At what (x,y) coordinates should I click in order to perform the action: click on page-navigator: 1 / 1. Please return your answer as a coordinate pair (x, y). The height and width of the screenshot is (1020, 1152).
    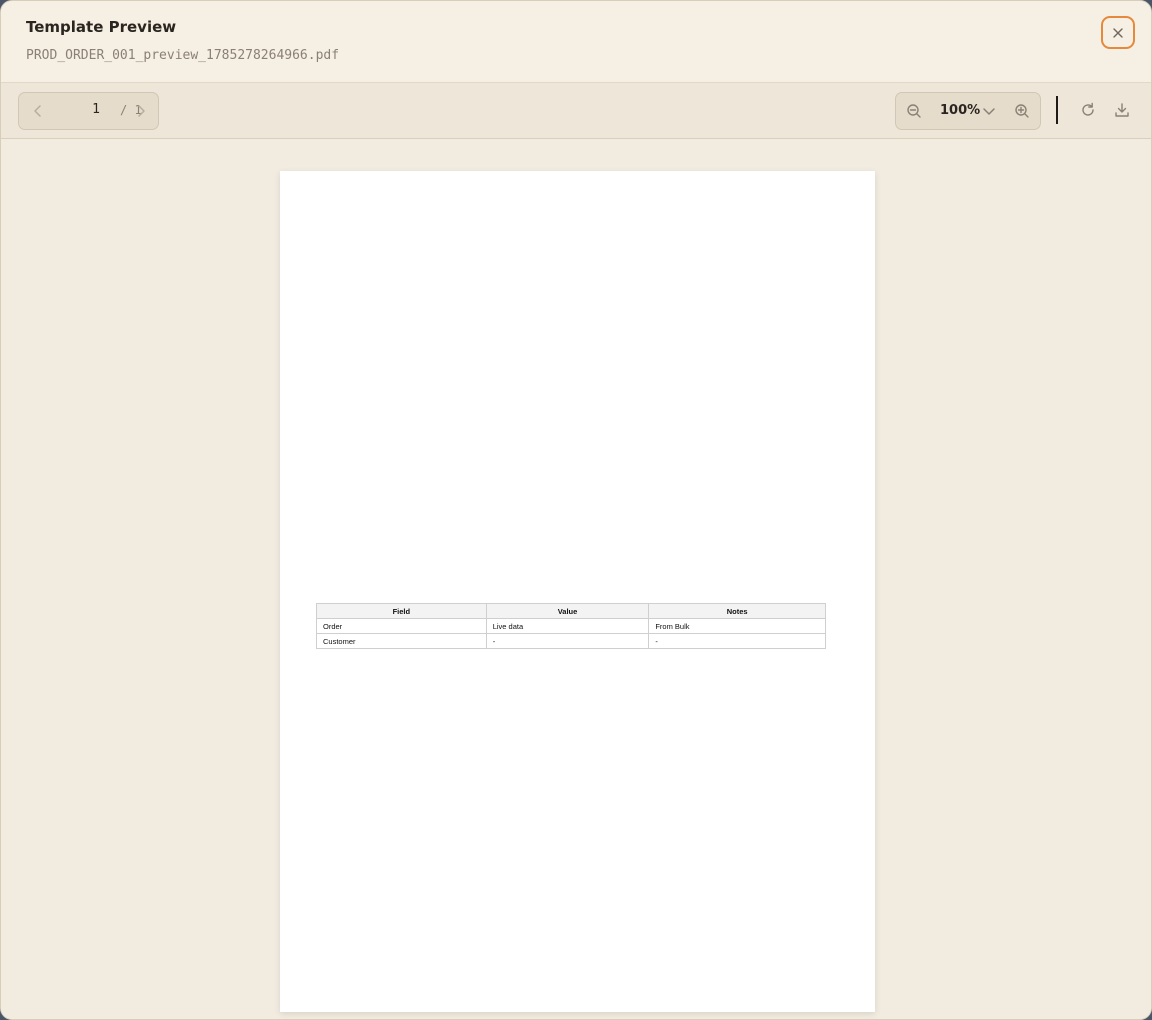
    Looking at the image, I should click on (88, 111).